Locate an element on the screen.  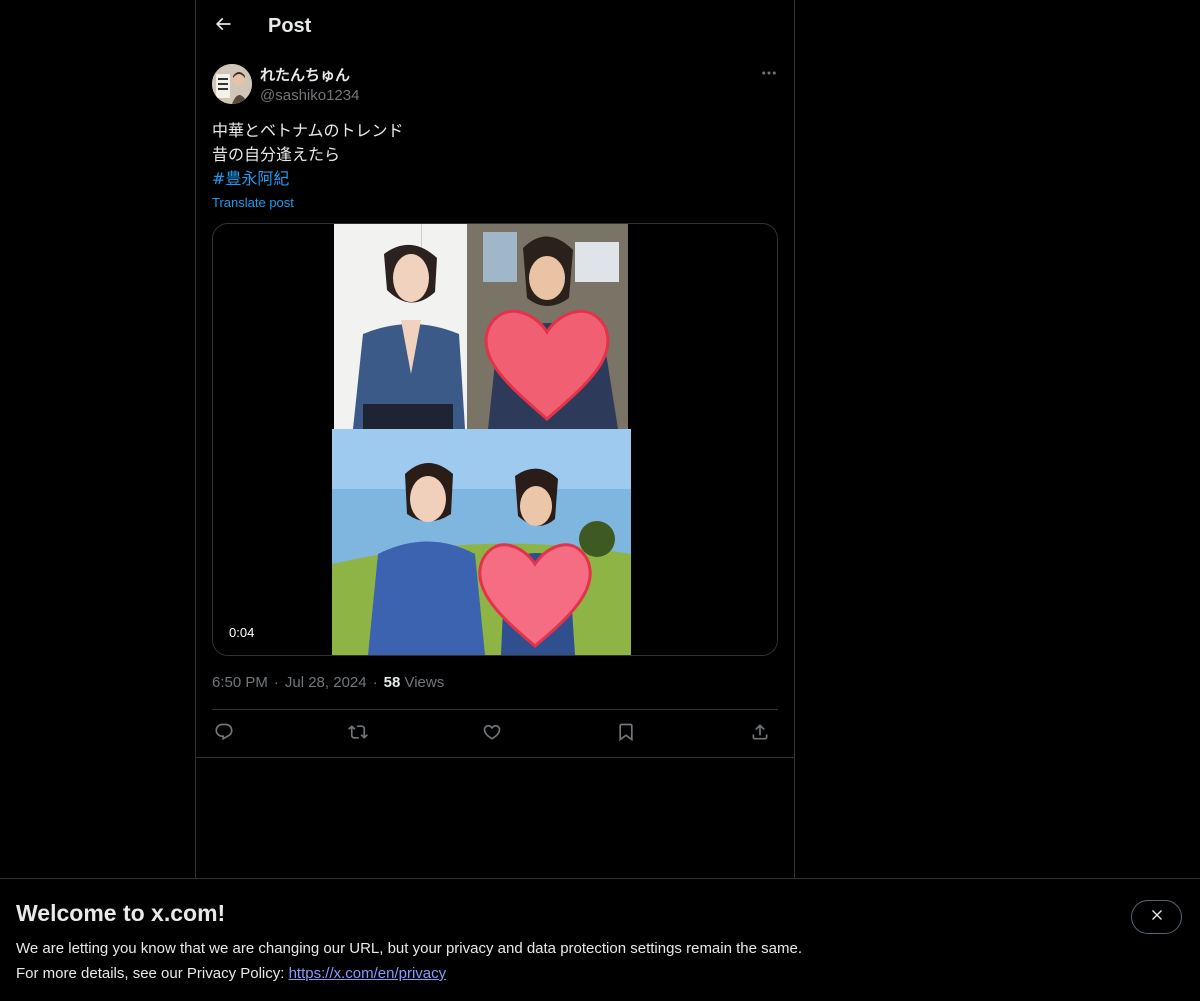
back-button is located at coordinates (223, 26).